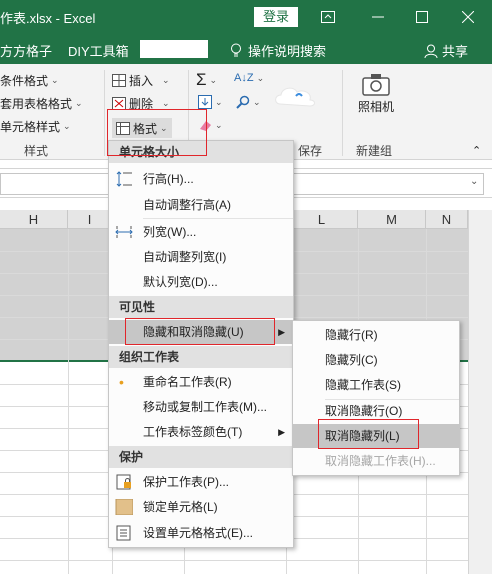  I want to click on expand-formula-bar-icon: ⌄, so click(474, 181).